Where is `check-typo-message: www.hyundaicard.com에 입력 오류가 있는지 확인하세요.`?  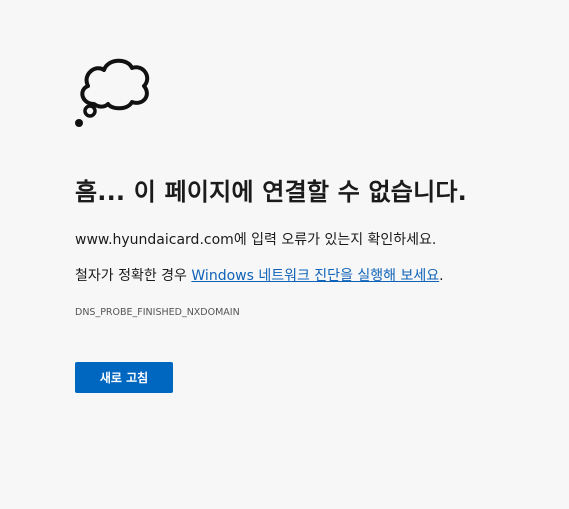 check-typo-message: www.hyundaicard.com에 입력 오류가 있는지 확인하세요. is located at coordinates (255, 239).